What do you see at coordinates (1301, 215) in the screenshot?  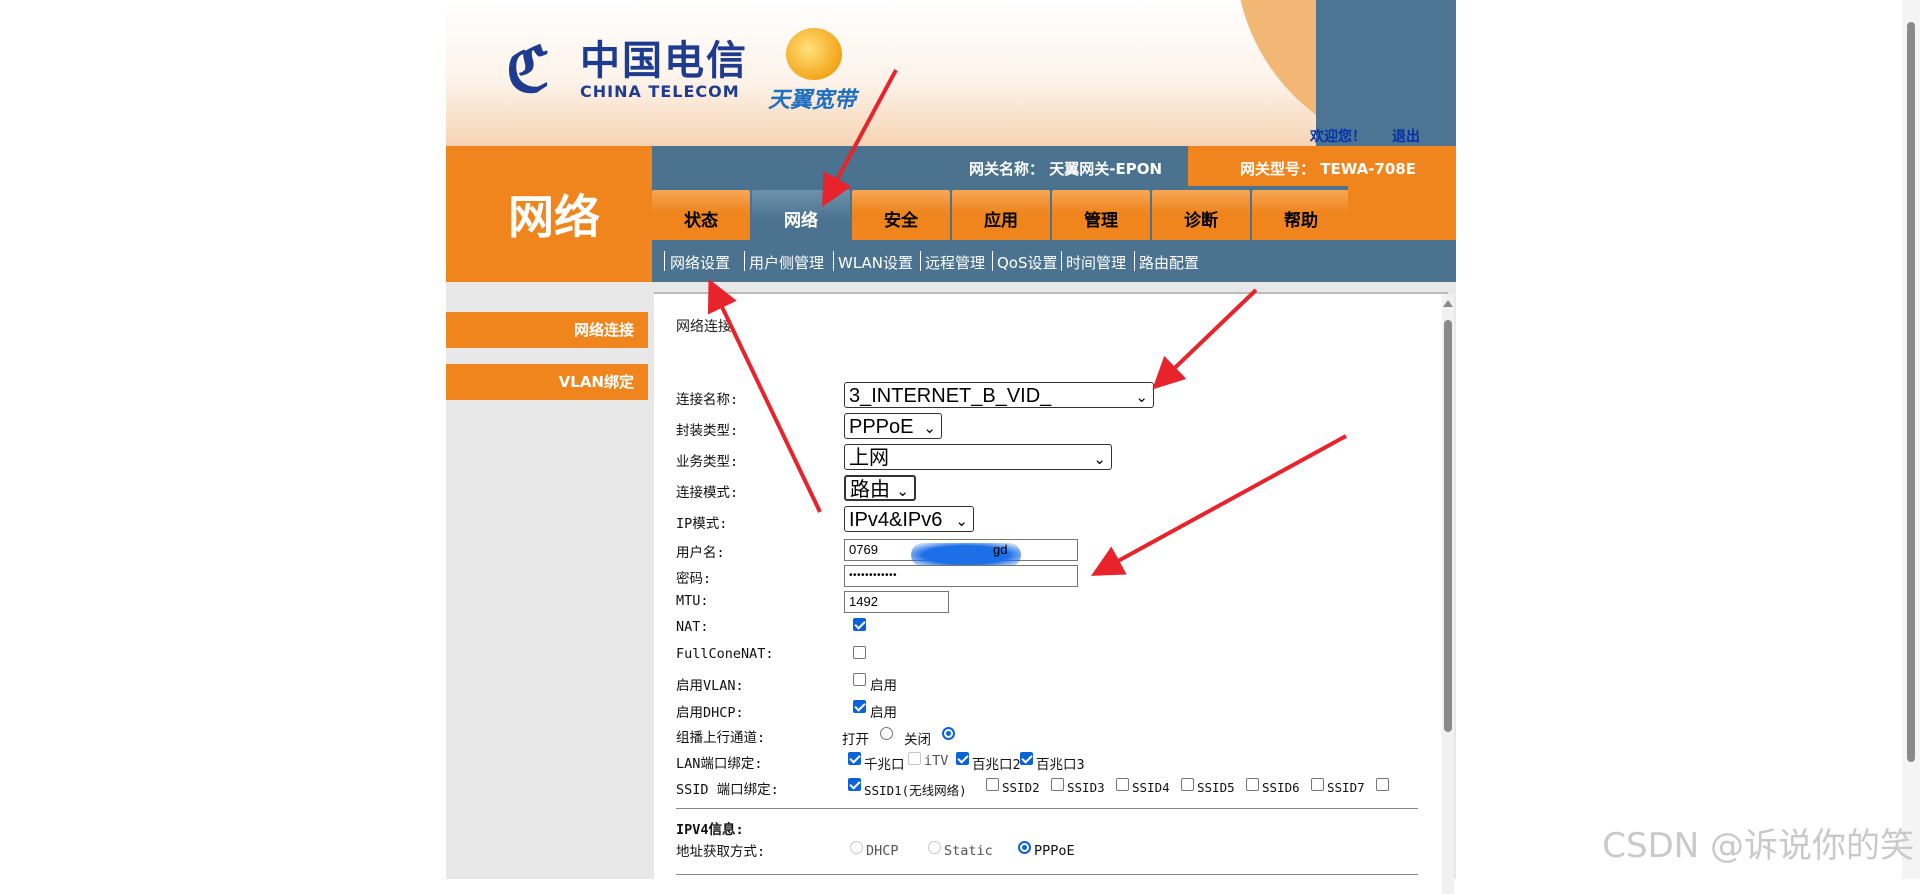 I see `tab-help: 帮助` at bounding box center [1301, 215].